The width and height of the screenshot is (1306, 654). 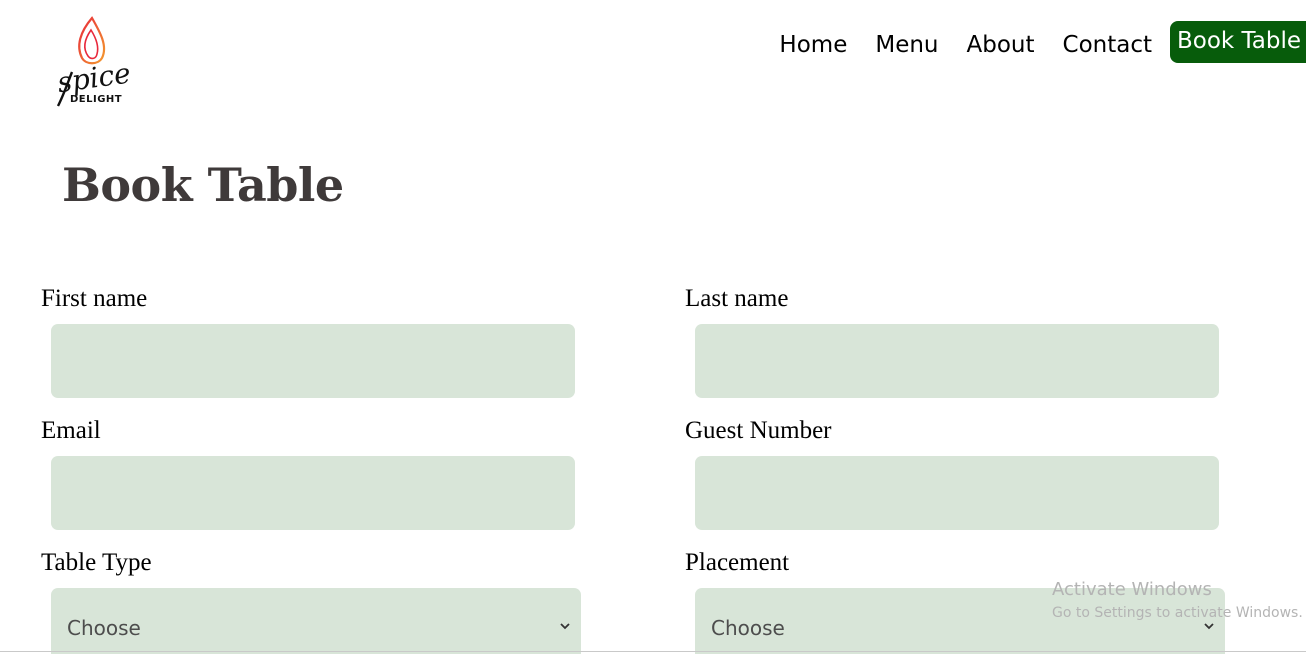 What do you see at coordinates (960, 621) in the screenshot?
I see `placement-select: Choose` at bounding box center [960, 621].